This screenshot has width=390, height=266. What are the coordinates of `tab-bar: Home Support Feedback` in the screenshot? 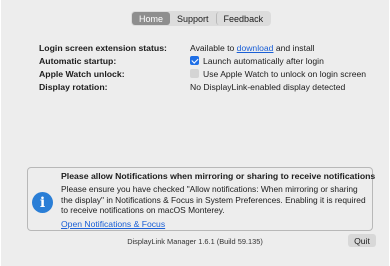 It's located at (201, 18).